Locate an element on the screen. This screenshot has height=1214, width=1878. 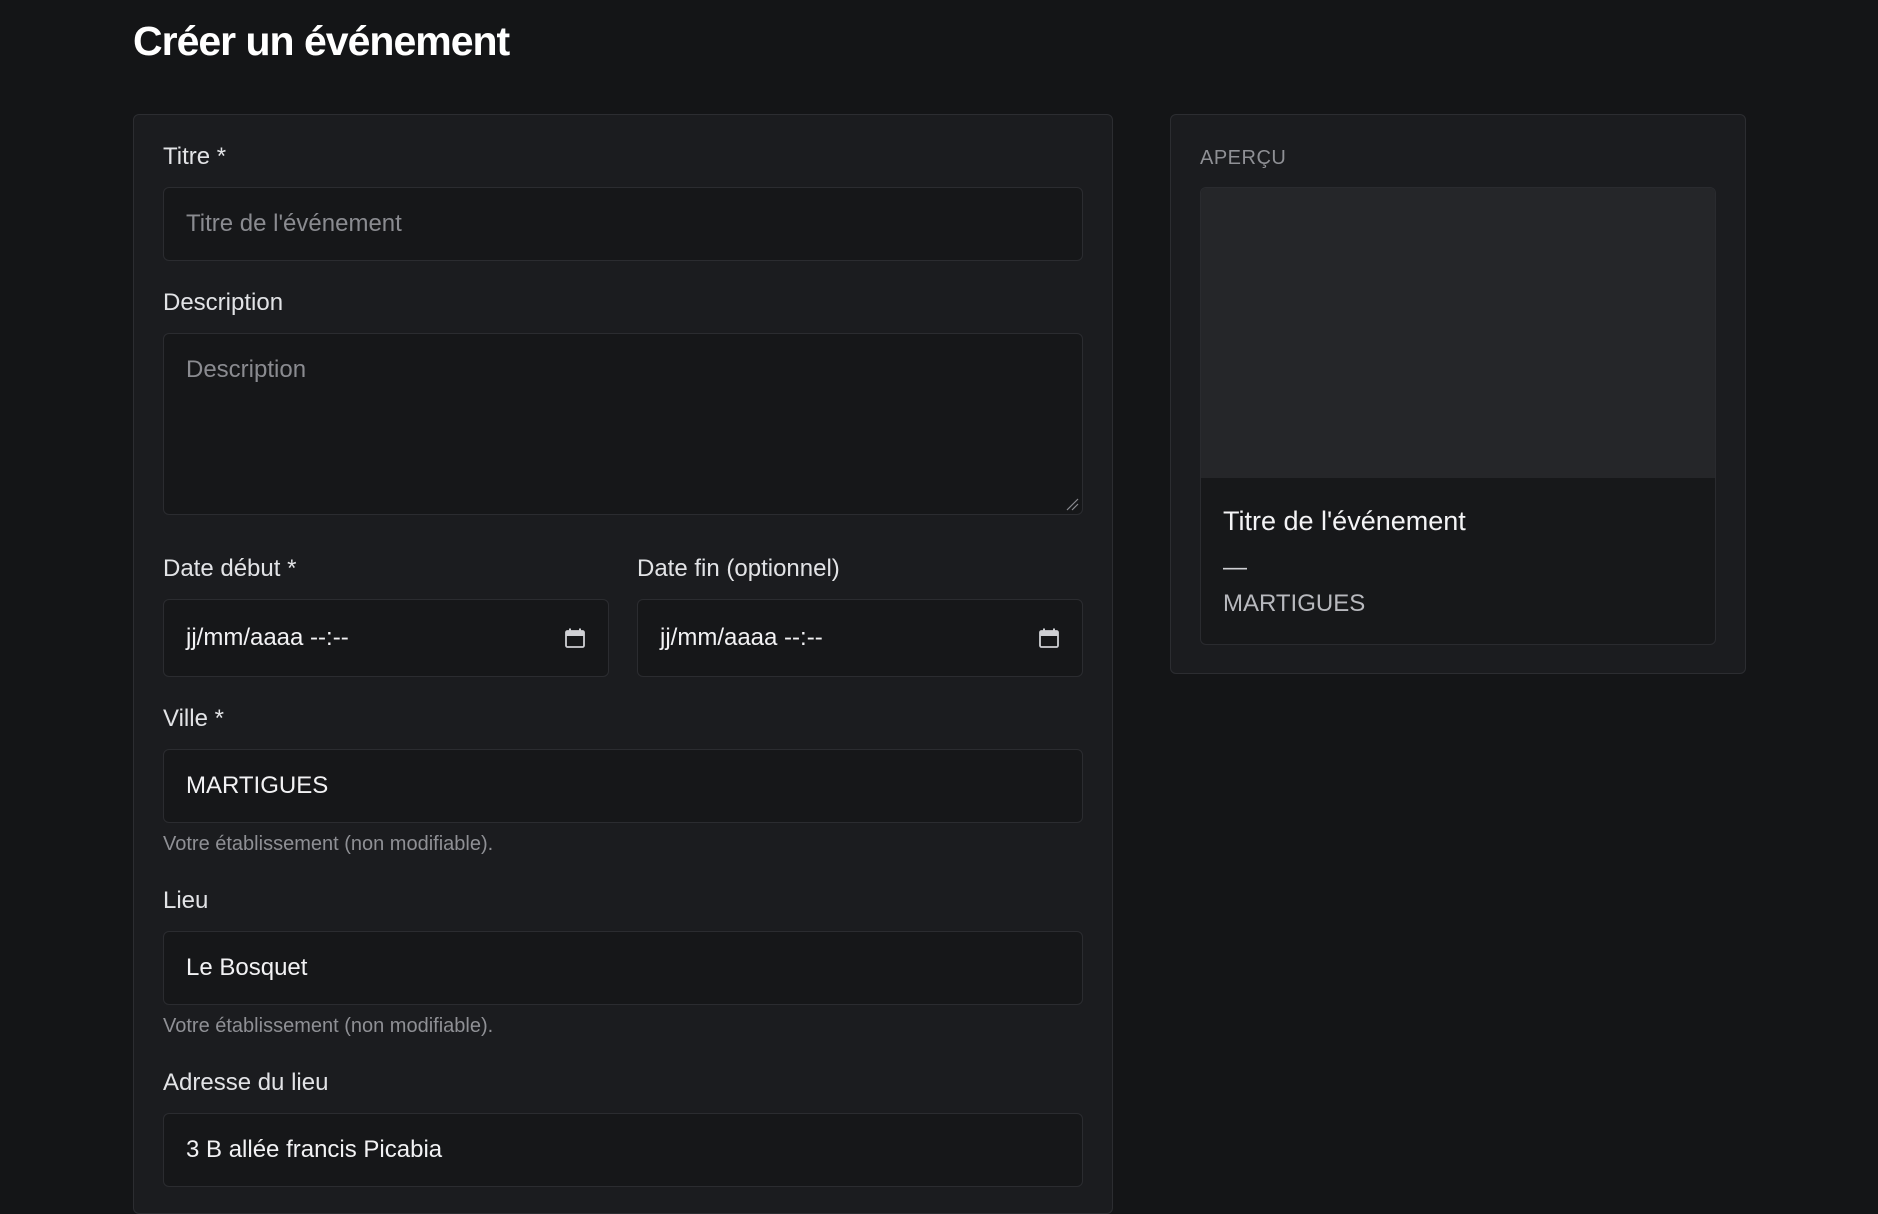
city-help-text: Votre établissement (non modifiable). is located at coordinates (328, 844).